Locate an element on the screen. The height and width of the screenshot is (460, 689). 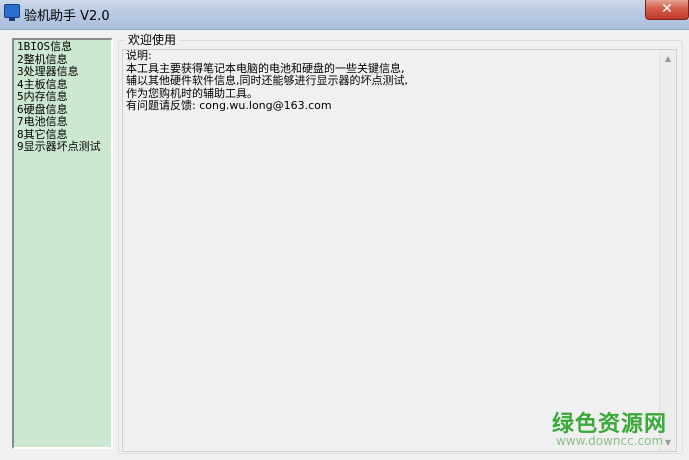
monitor-icon is located at coordinates (12, 12).